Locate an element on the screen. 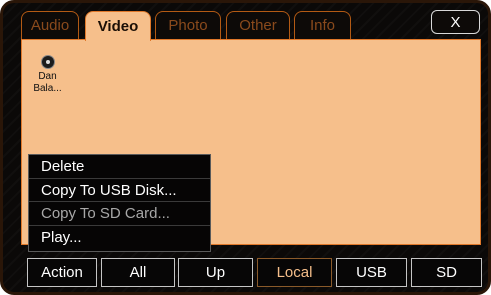 The image size is (491, 295). bottom-toolbar: Action All Up Local USB SD is located at coordinates (254, 272).